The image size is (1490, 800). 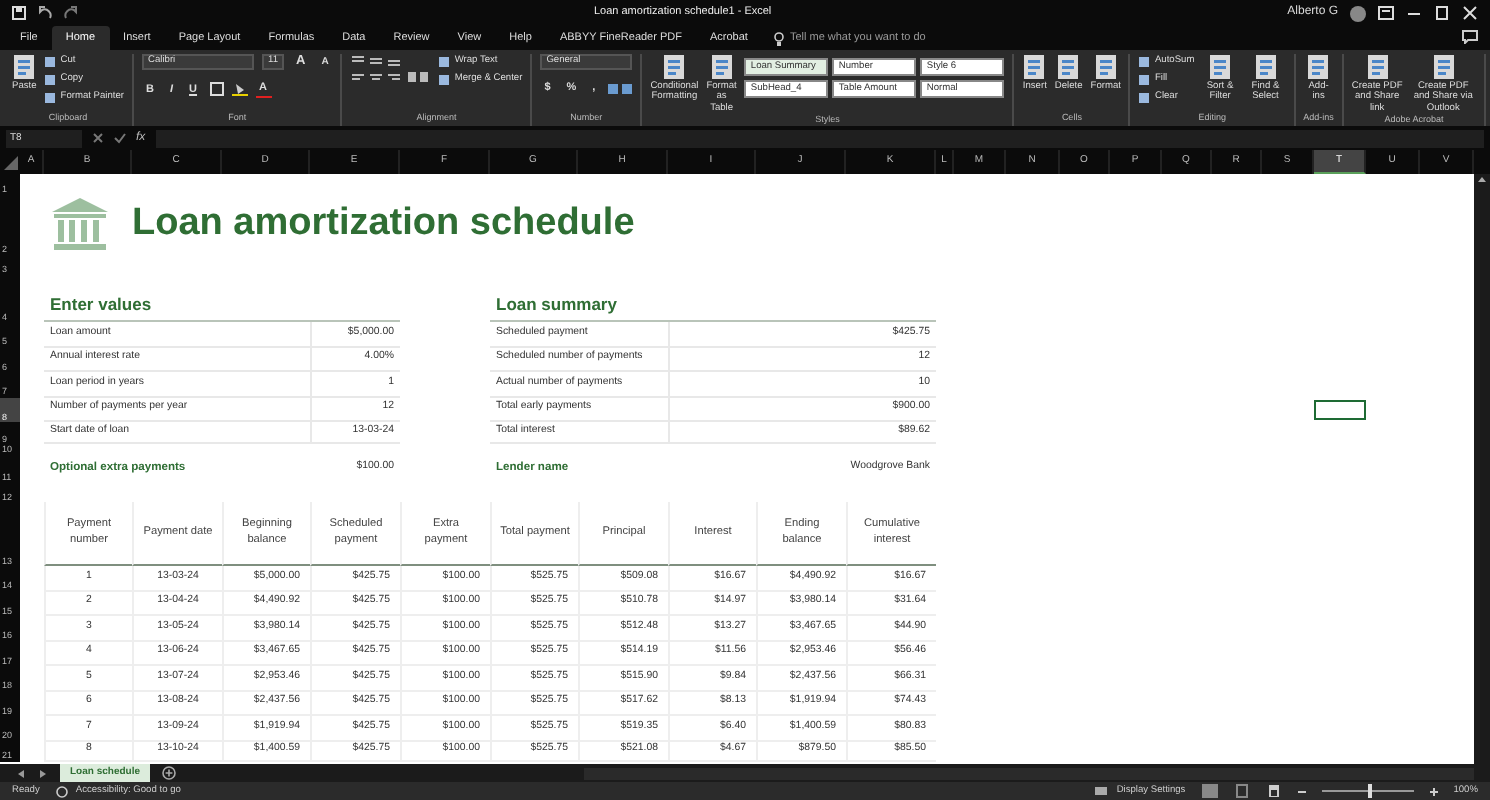 What do you see at coordinates (19, 13) in the screenshot?
I see `save-icon` at bounding box center [19, 13].